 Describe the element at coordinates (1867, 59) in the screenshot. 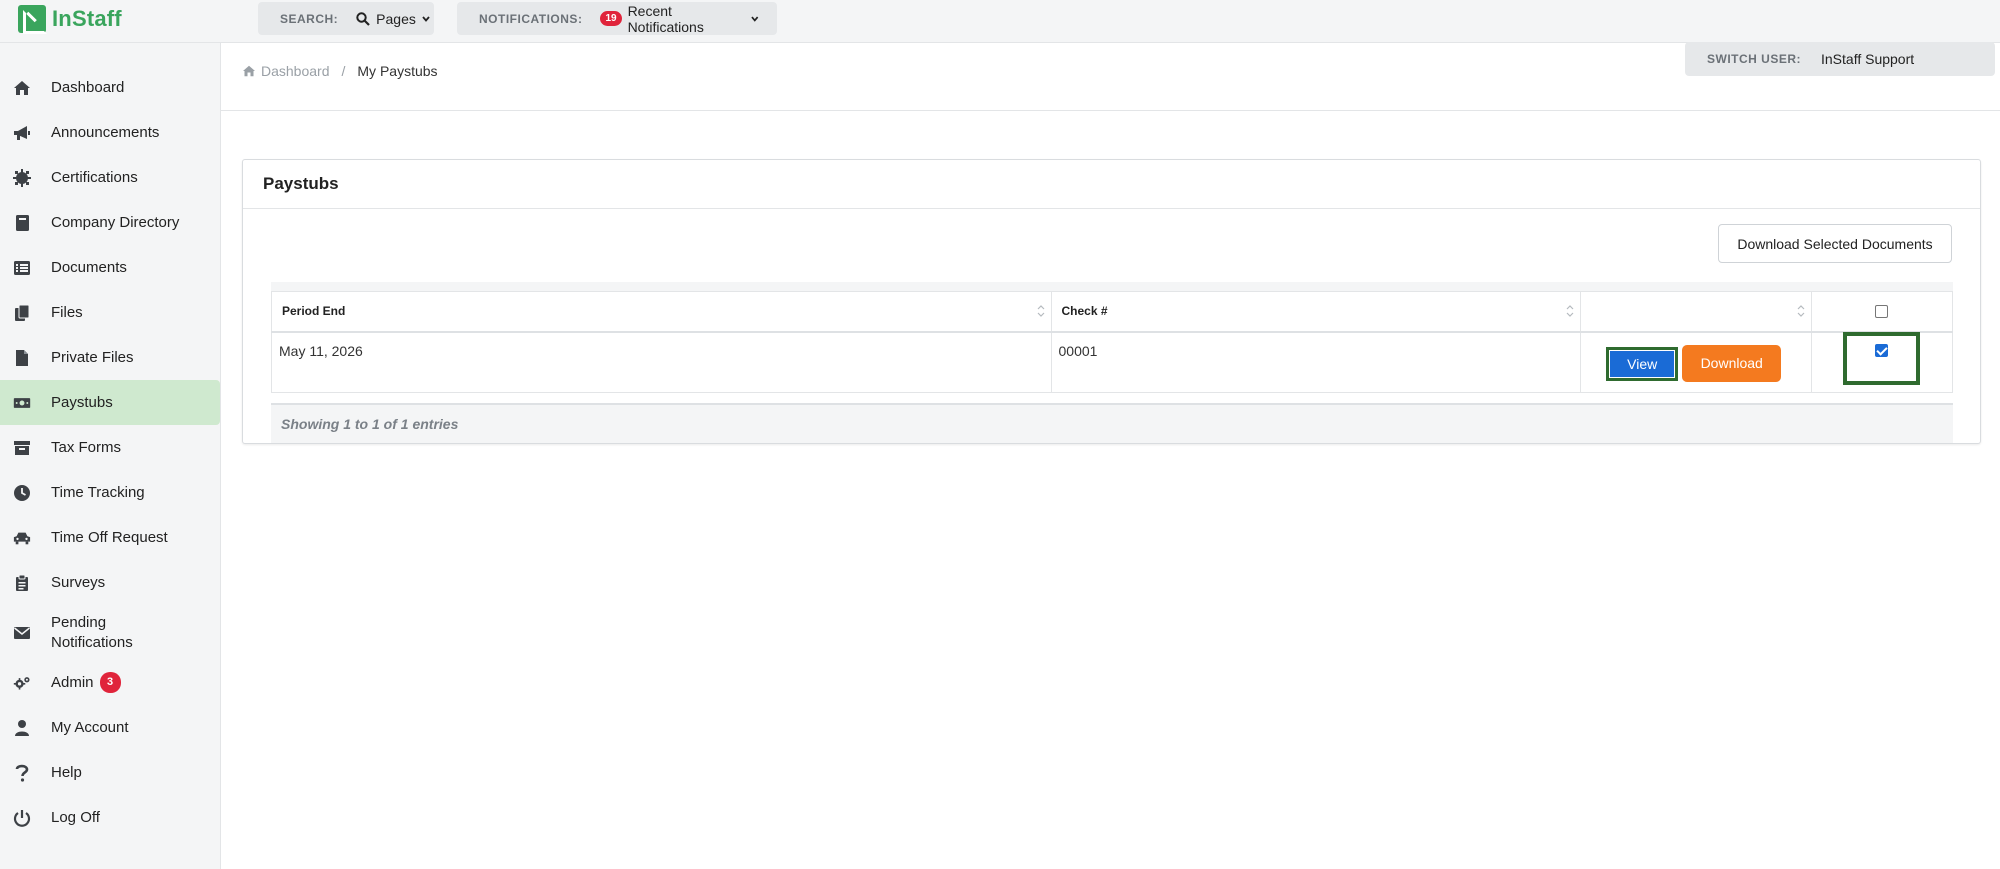

I see `switch-user-value: InStaff Support` at that location.